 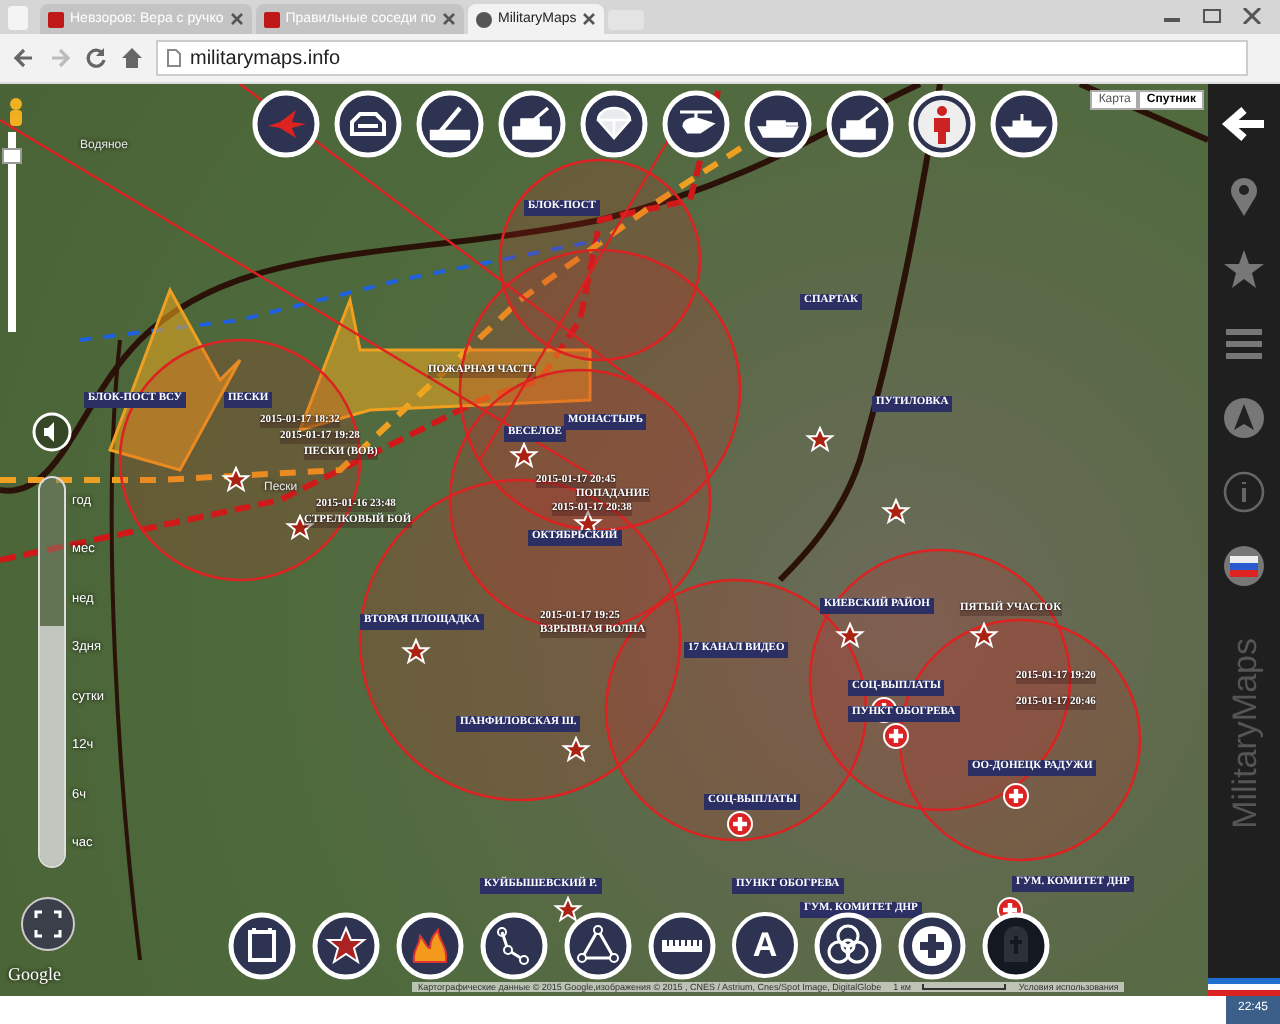 I want to click on grave-icon, so click(x=1016, y=946).